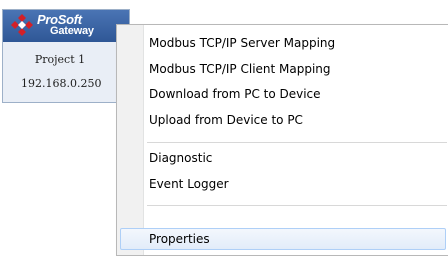 Image resolution: width=448 pixels, height=256 pixels. I want to click on device-card: ProSoft Gateway Project 1 192.168.0.250, so click(66, 56).